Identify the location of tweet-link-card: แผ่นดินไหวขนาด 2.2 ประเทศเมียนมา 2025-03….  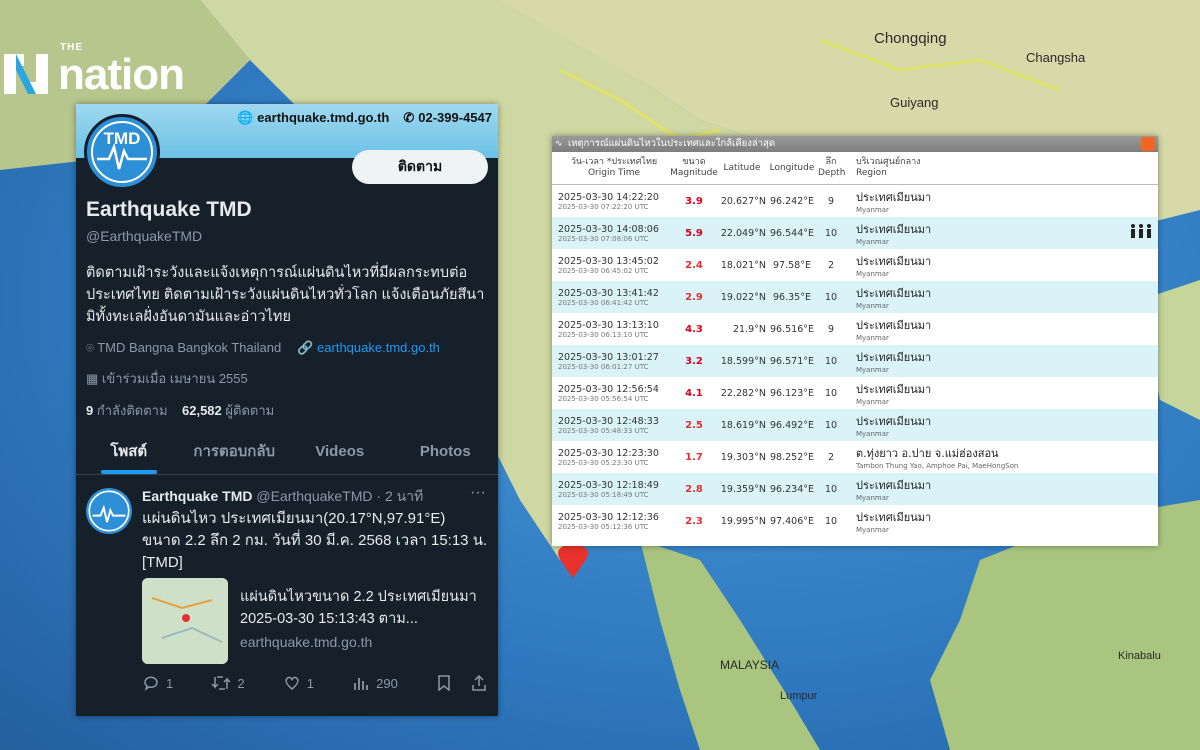
(315, 622).